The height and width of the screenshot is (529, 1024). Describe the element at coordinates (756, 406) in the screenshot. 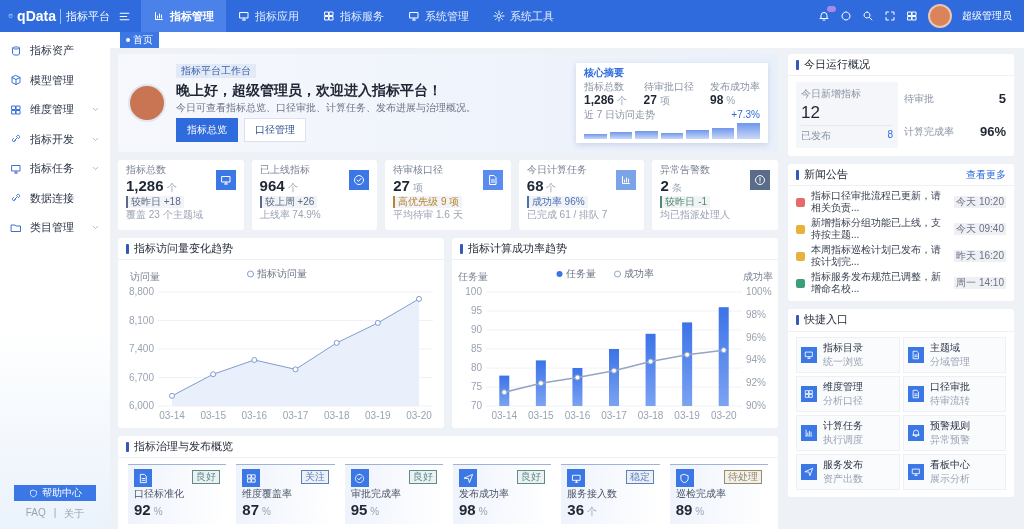

I see `axis-label: 90%` at that location.